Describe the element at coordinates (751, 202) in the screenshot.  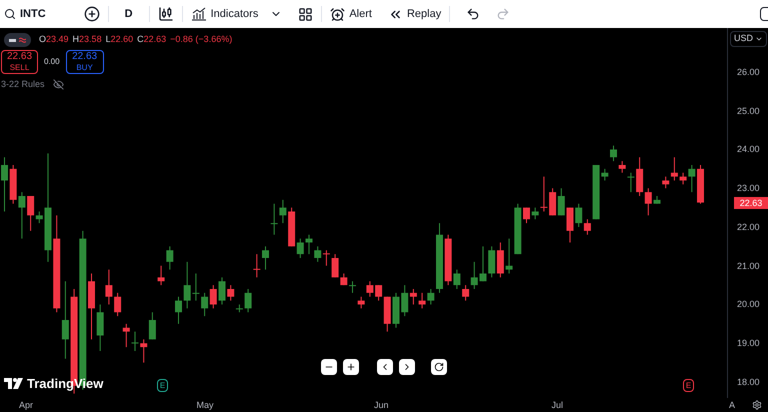
I see `last-price-label: 22.63` at that location.